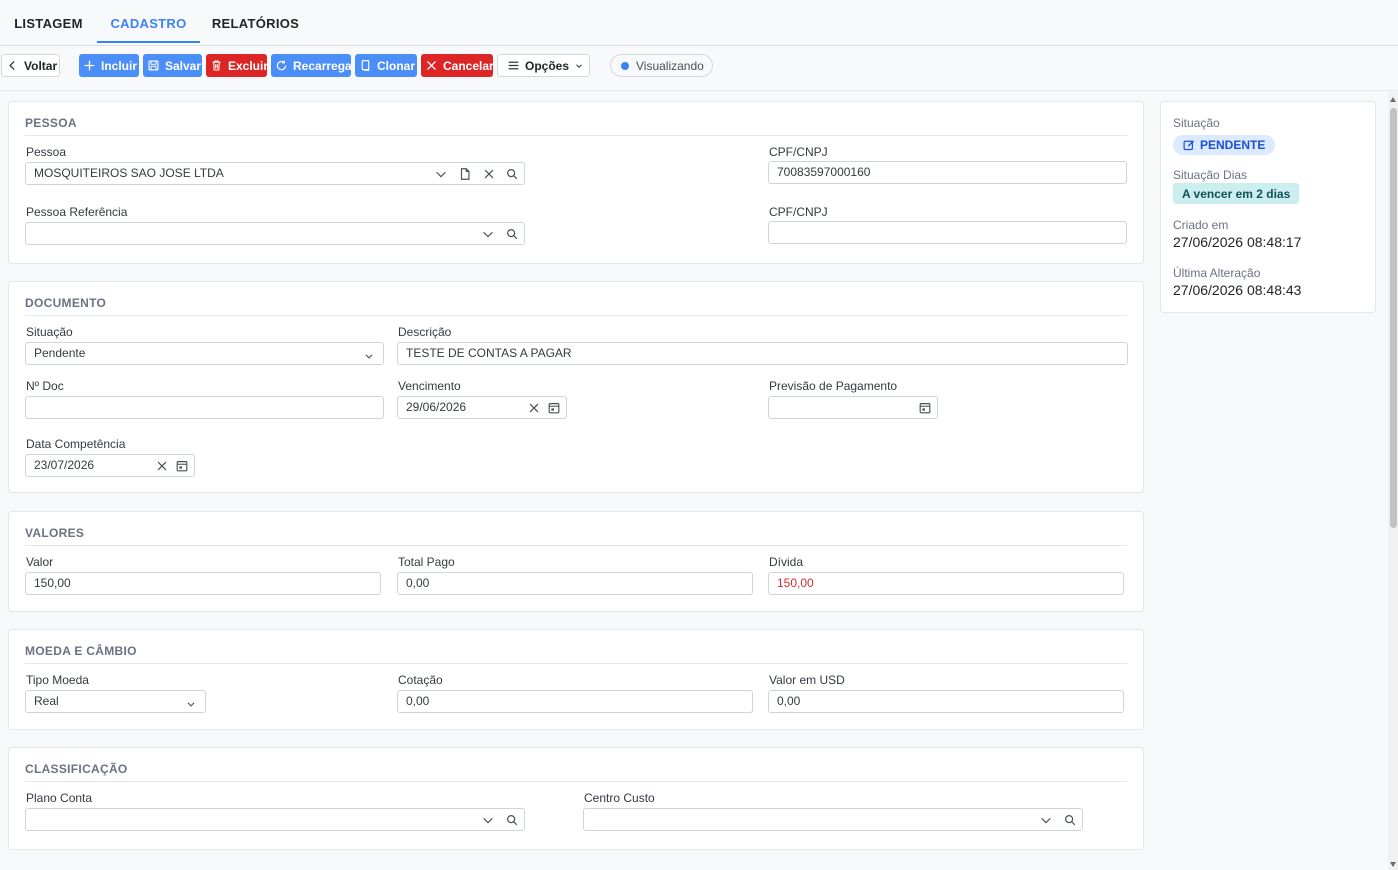 This screenshot has height=870, width=1398. I want to click on tipo-moeda-select: Real, so click(115, 701).